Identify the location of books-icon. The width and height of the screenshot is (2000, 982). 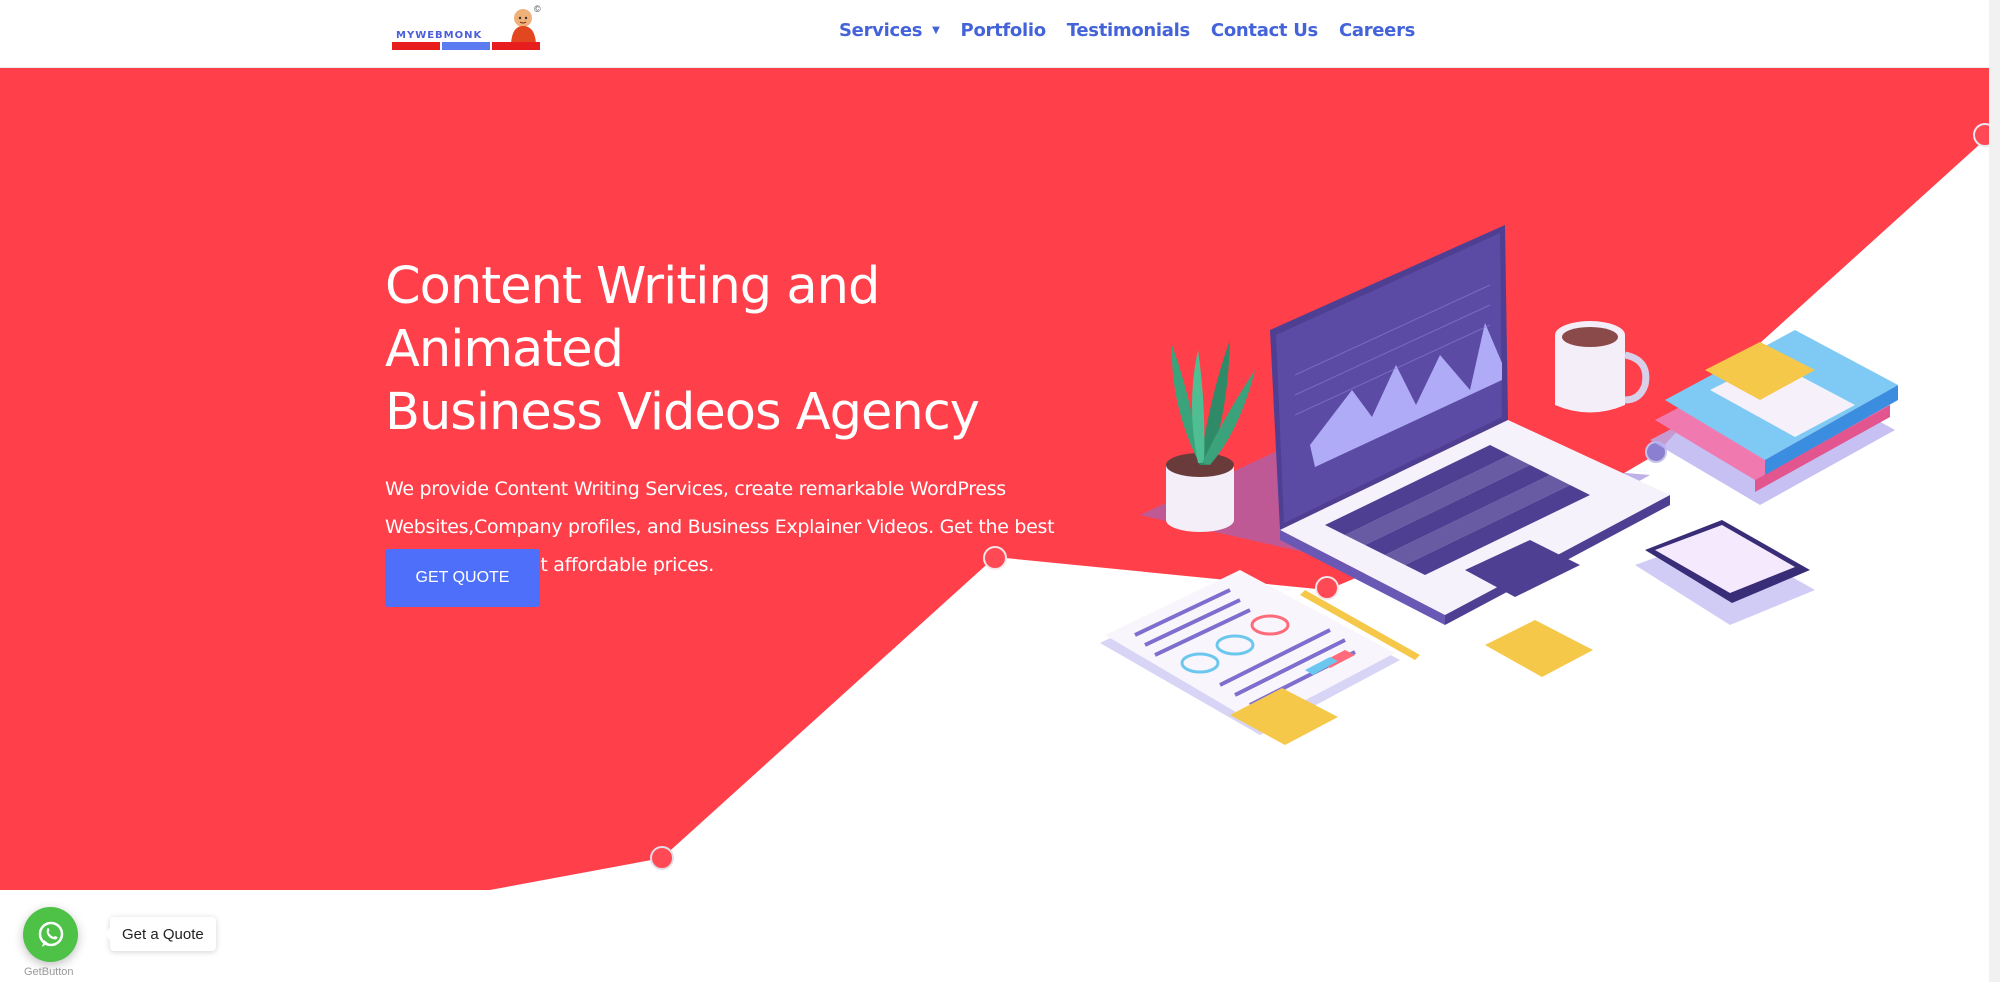
(1774, 417).